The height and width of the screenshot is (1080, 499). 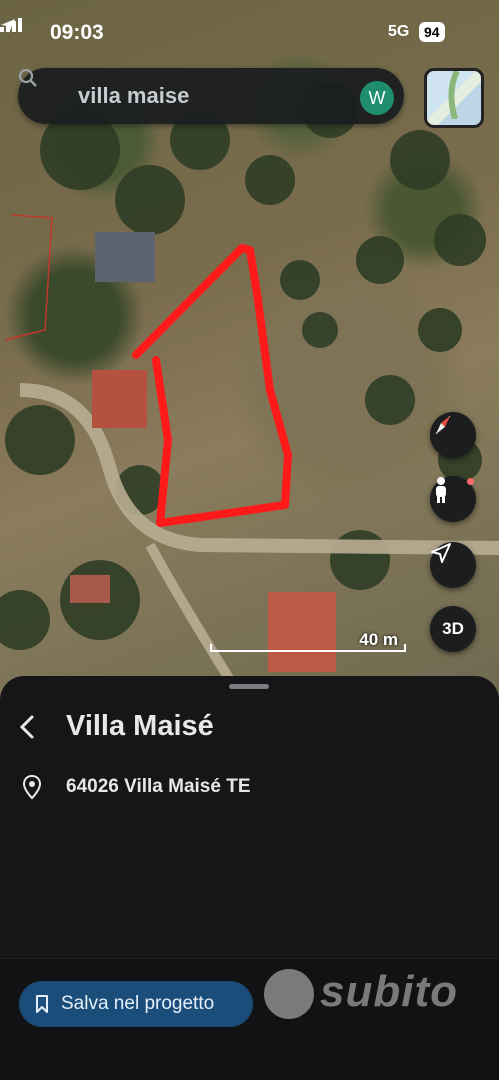 What do you see at coordinates (389, 991) in the screenshot?
I see `watermark-text: subito` at bounding box center [389, 991].